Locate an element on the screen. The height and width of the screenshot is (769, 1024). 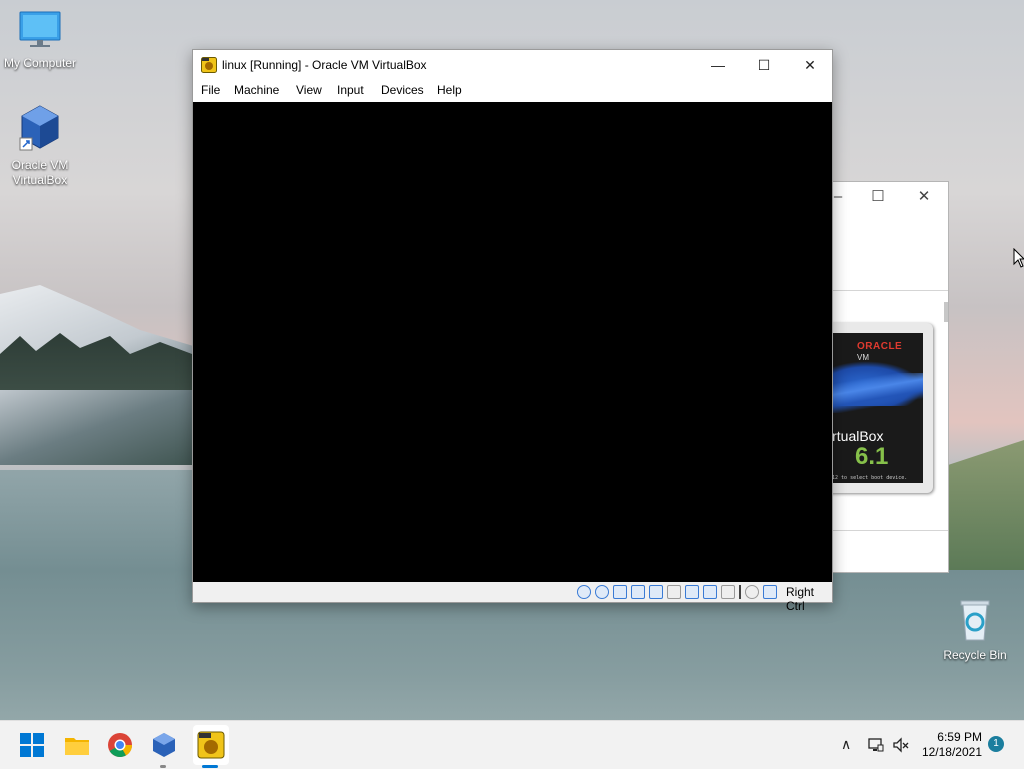
banner-oracle-text: ORACLE is located at coordinates (880, 346).